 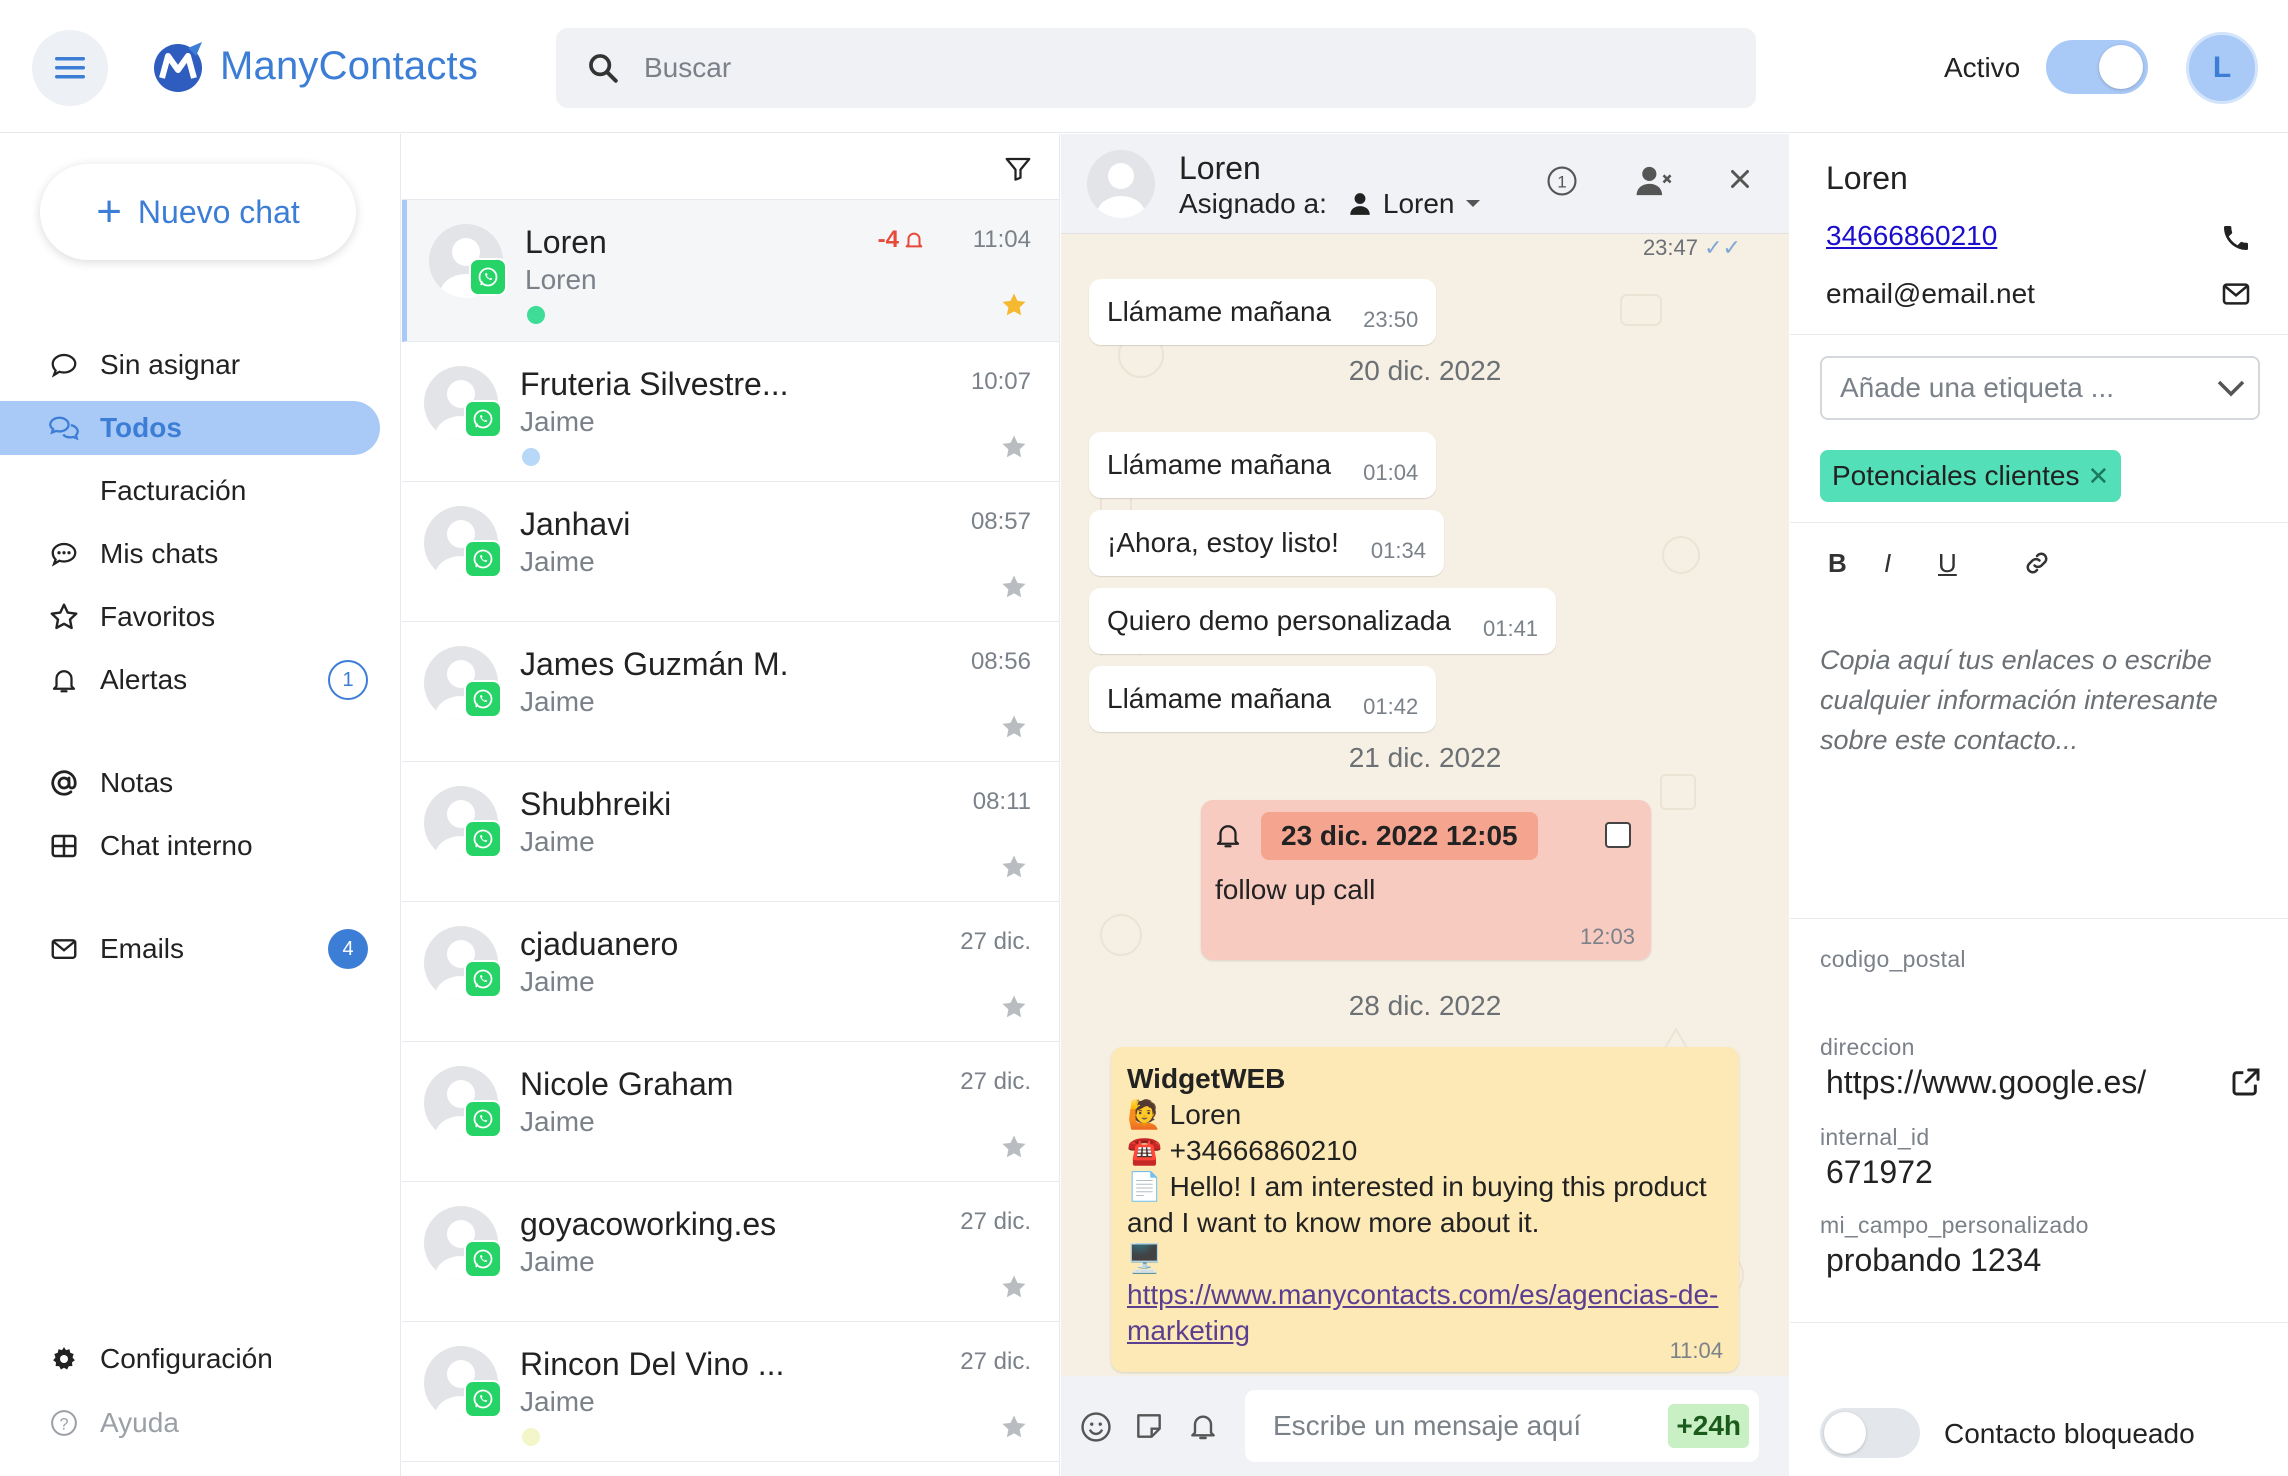 I want to click on sidebar-item-emails: Emails 4, so click(x=190, y=949).